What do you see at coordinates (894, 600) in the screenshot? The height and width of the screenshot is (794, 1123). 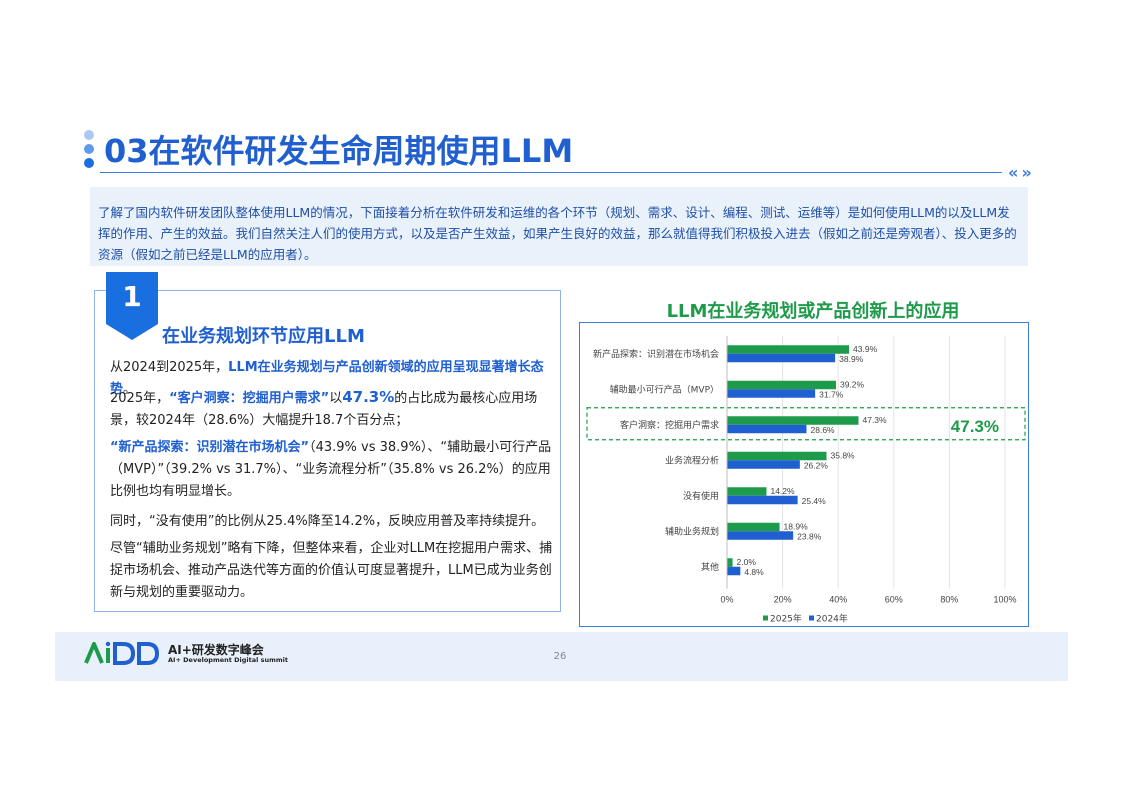 I see `x-tick-label: 60%` at bounding box center [894, 600].